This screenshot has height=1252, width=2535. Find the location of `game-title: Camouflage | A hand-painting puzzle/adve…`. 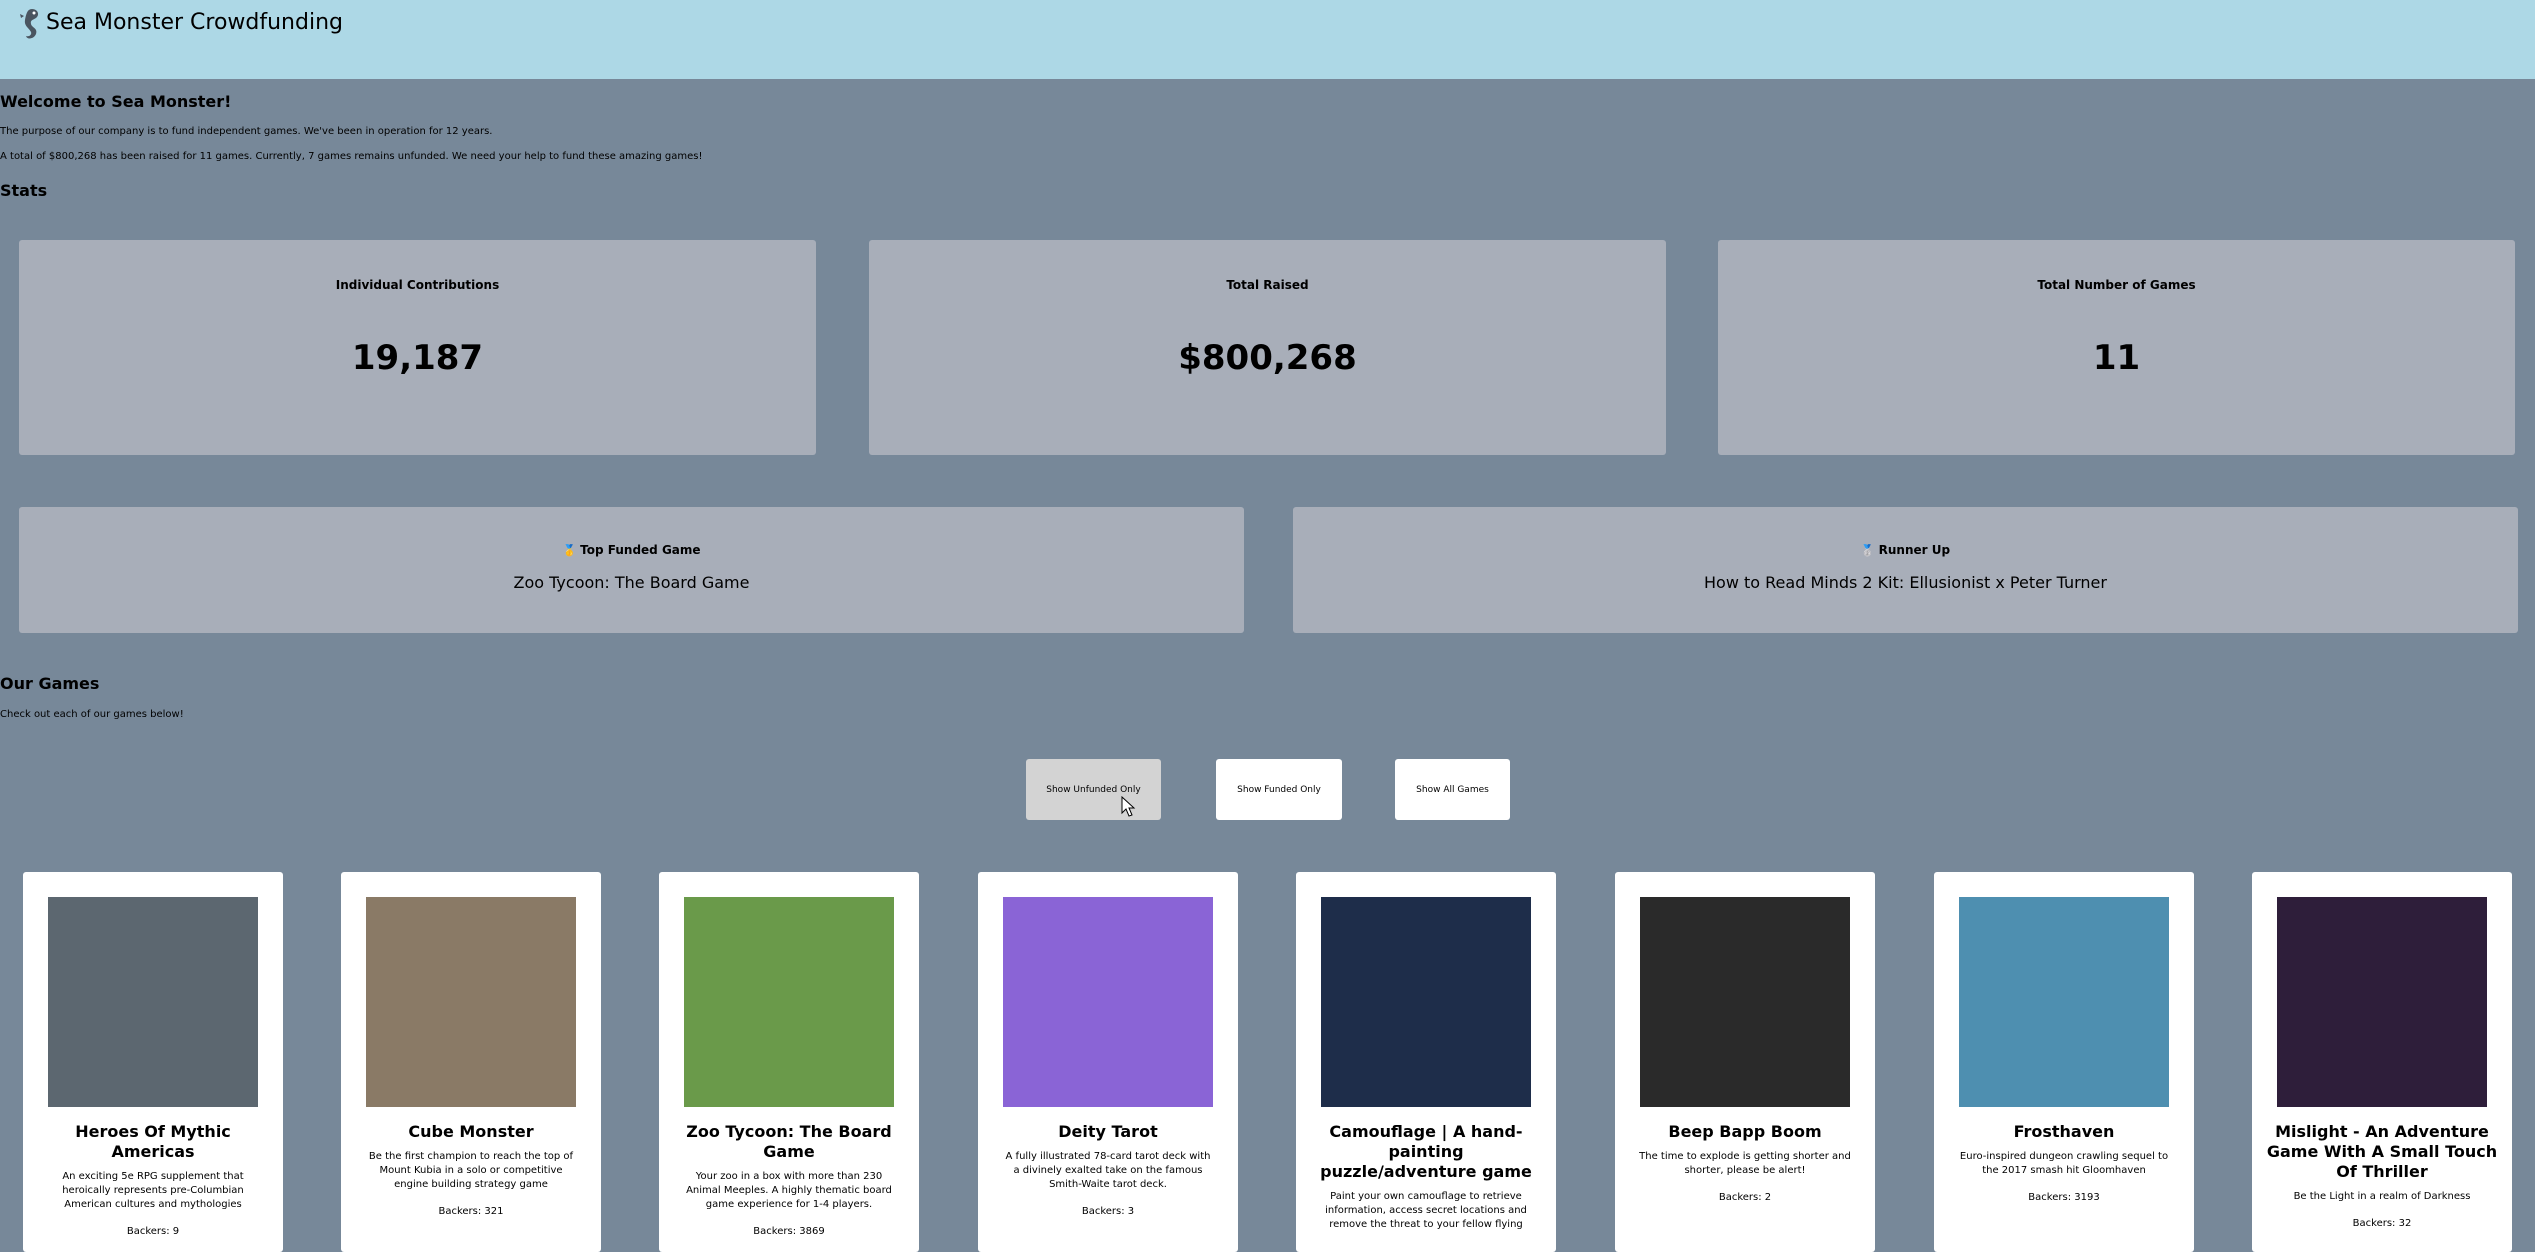

game-title: Camouflage | A hand-painting puzzle/adve… is located at coordinates (1426, 1151).